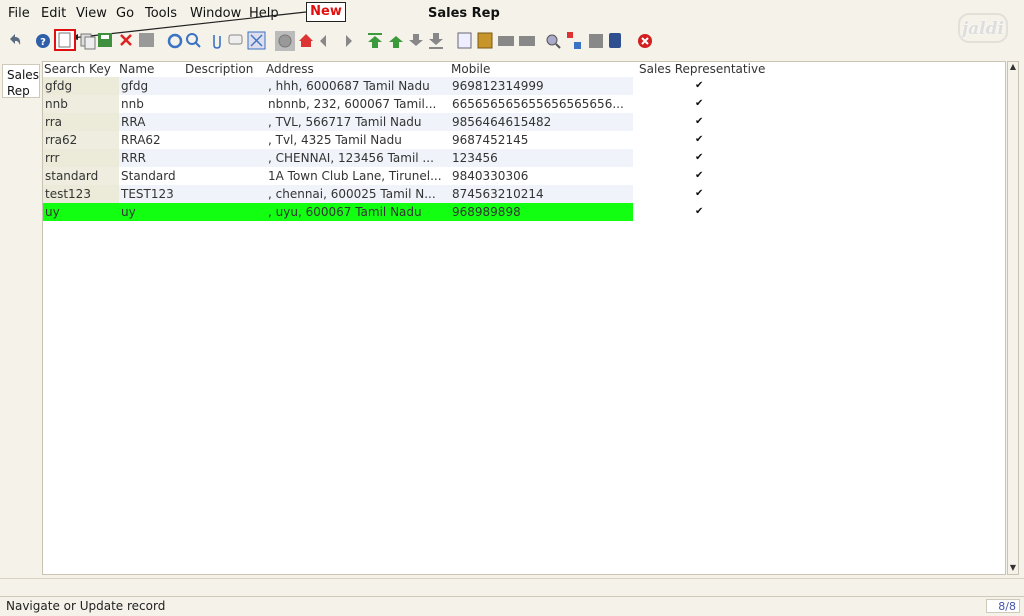  I want to click on cell-mobile: 968989898, so click(541, 212).